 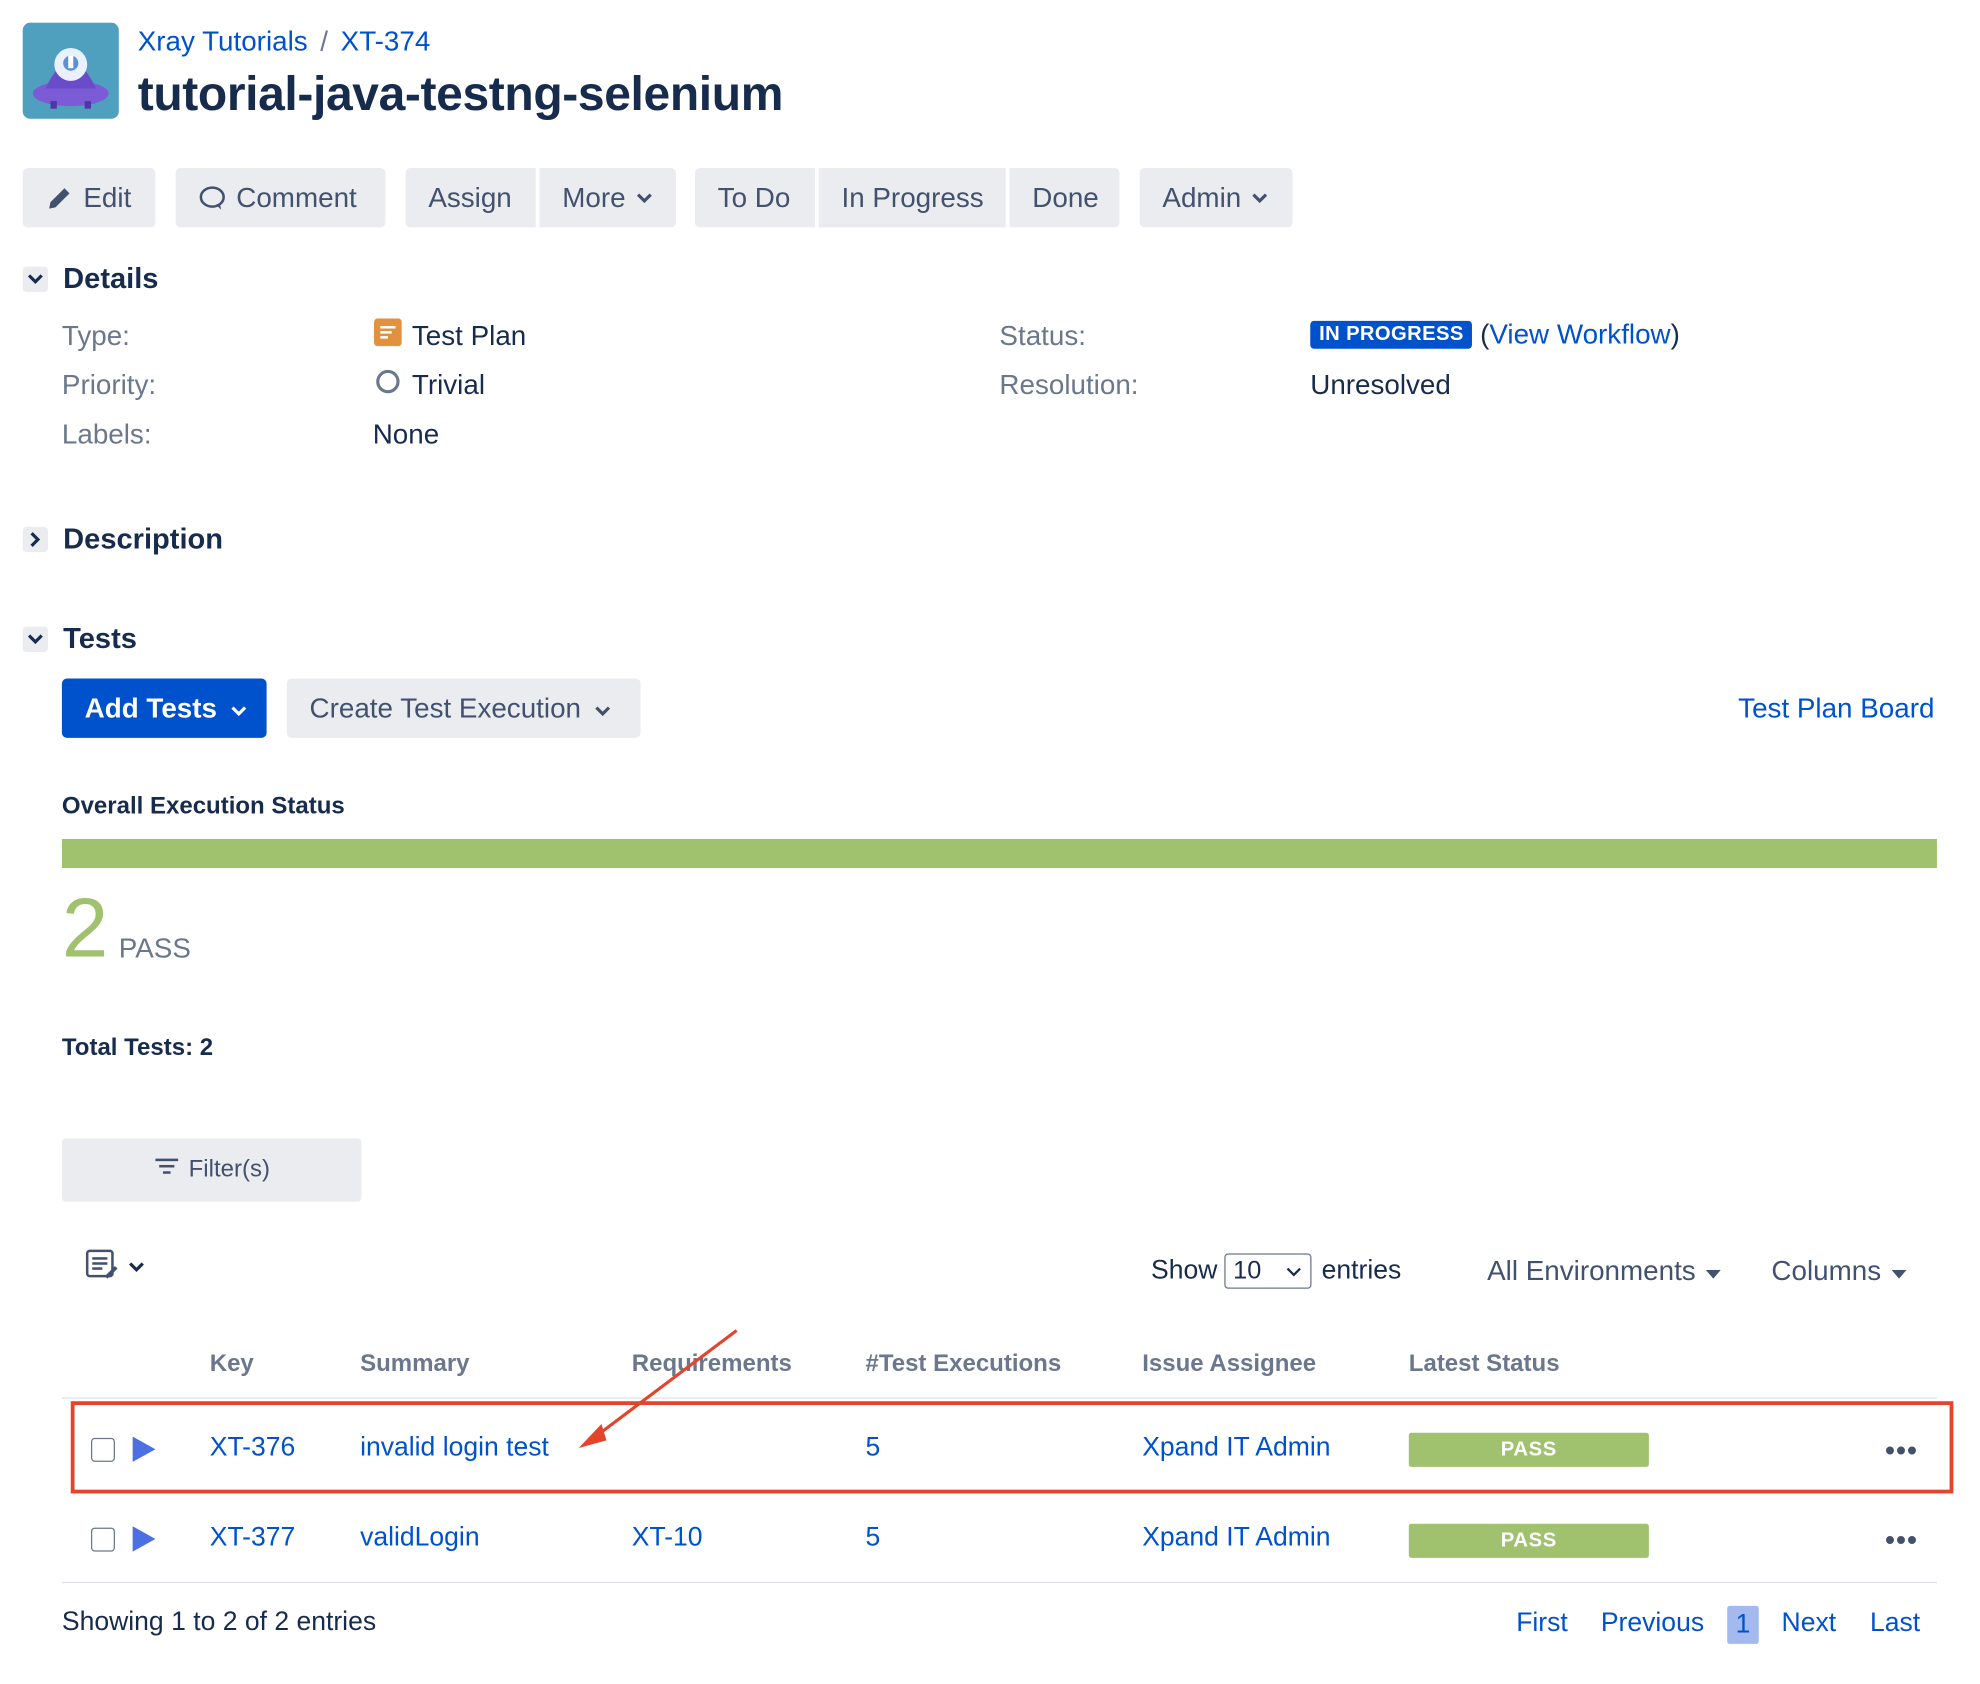 What do you see at coordinates (1542, 1623) in the screenshot?
I see `pager-first: First` at bounding box center [1542, 1623].